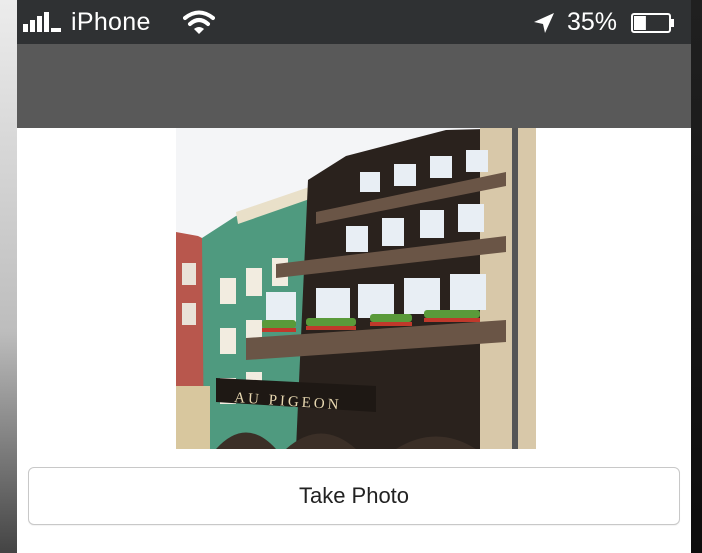  I want to click on carrier-label: iPhone, so click(111, 22).